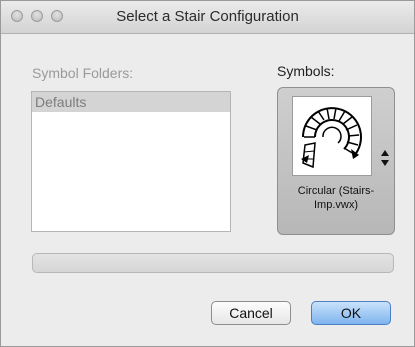  Describe the element at coordinates (351, 313) in the screenshot. I see `ok-button: OK` at that location.